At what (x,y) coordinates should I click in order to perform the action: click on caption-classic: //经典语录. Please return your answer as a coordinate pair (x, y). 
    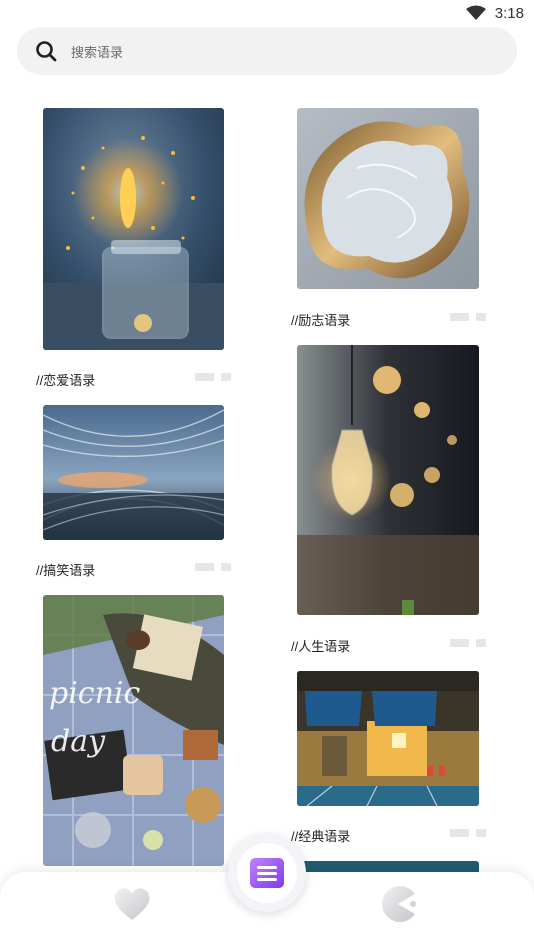
    Looking at the image, I should click on (320, 835).